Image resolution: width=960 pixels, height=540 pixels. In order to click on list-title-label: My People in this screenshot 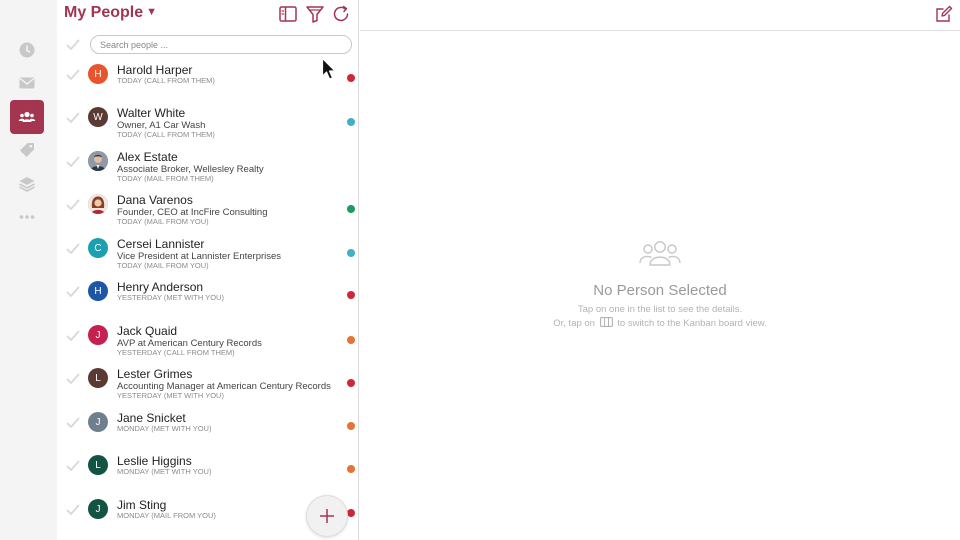, I will do `click(104, 12)`.